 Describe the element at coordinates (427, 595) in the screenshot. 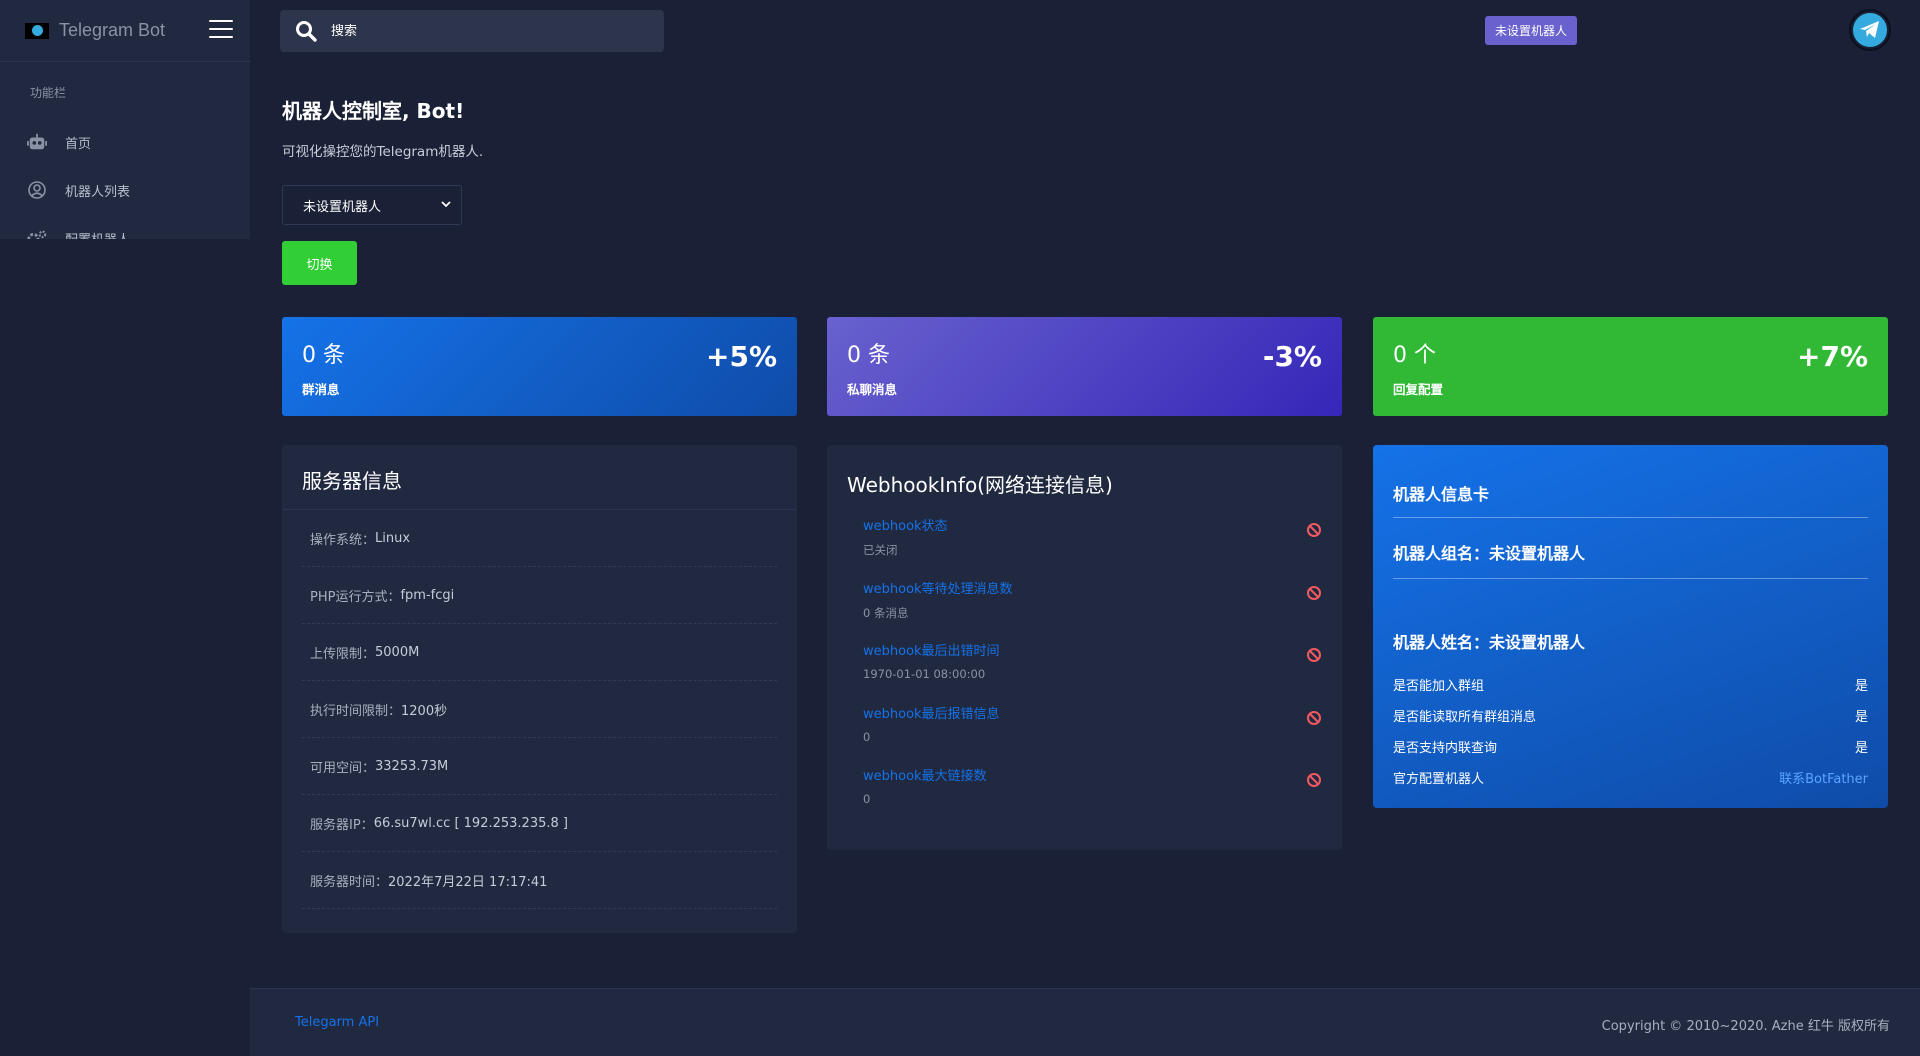

I see `info-value: fpm-fcgi` at that location.